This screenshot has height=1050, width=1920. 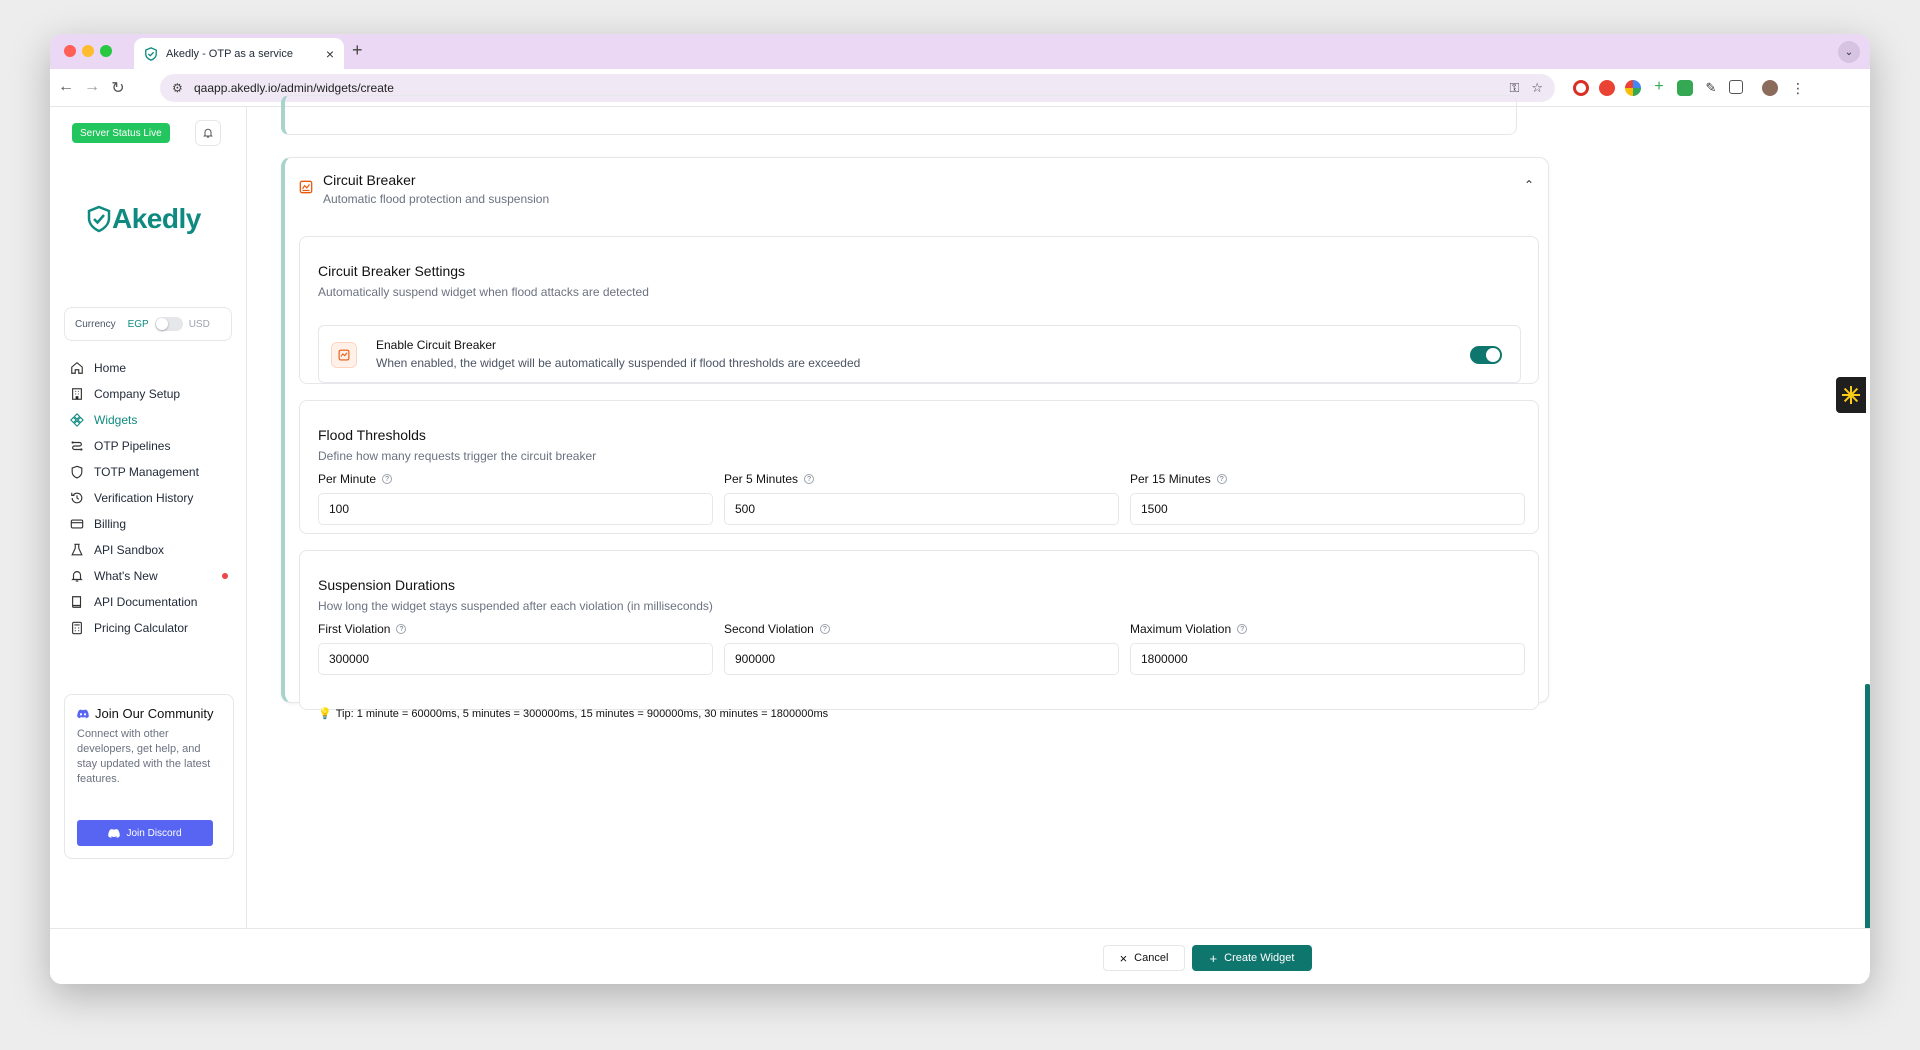 I want to click on join-discord-button: Join Discord, so click(x=145, y=833).